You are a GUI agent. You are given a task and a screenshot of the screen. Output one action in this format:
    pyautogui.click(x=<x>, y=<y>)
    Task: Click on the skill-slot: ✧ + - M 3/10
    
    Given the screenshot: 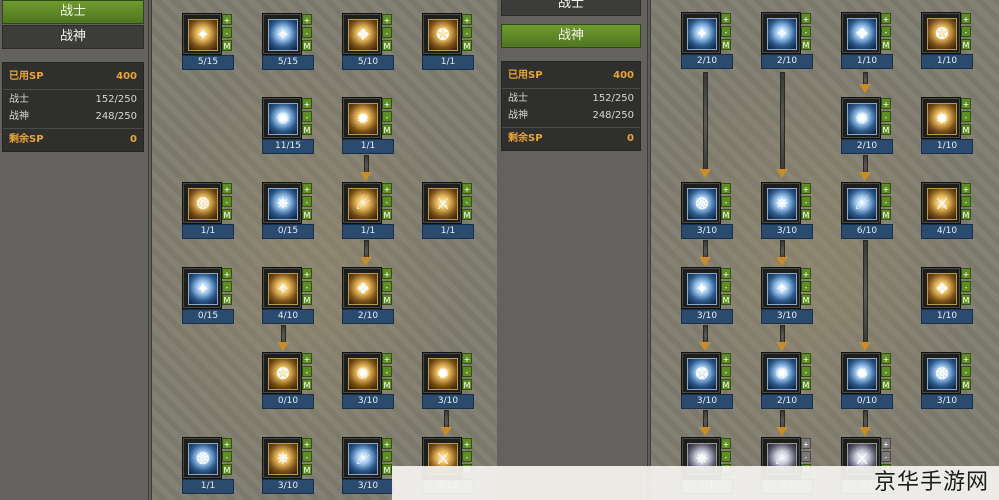 What is the action you would take?
    pyautogui.click(x=787, y=296)
    